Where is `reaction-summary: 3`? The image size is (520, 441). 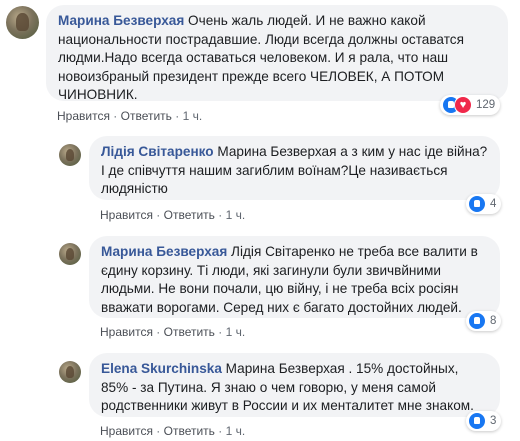 reaction-summary: 3 is located at coordinates (484, 421).